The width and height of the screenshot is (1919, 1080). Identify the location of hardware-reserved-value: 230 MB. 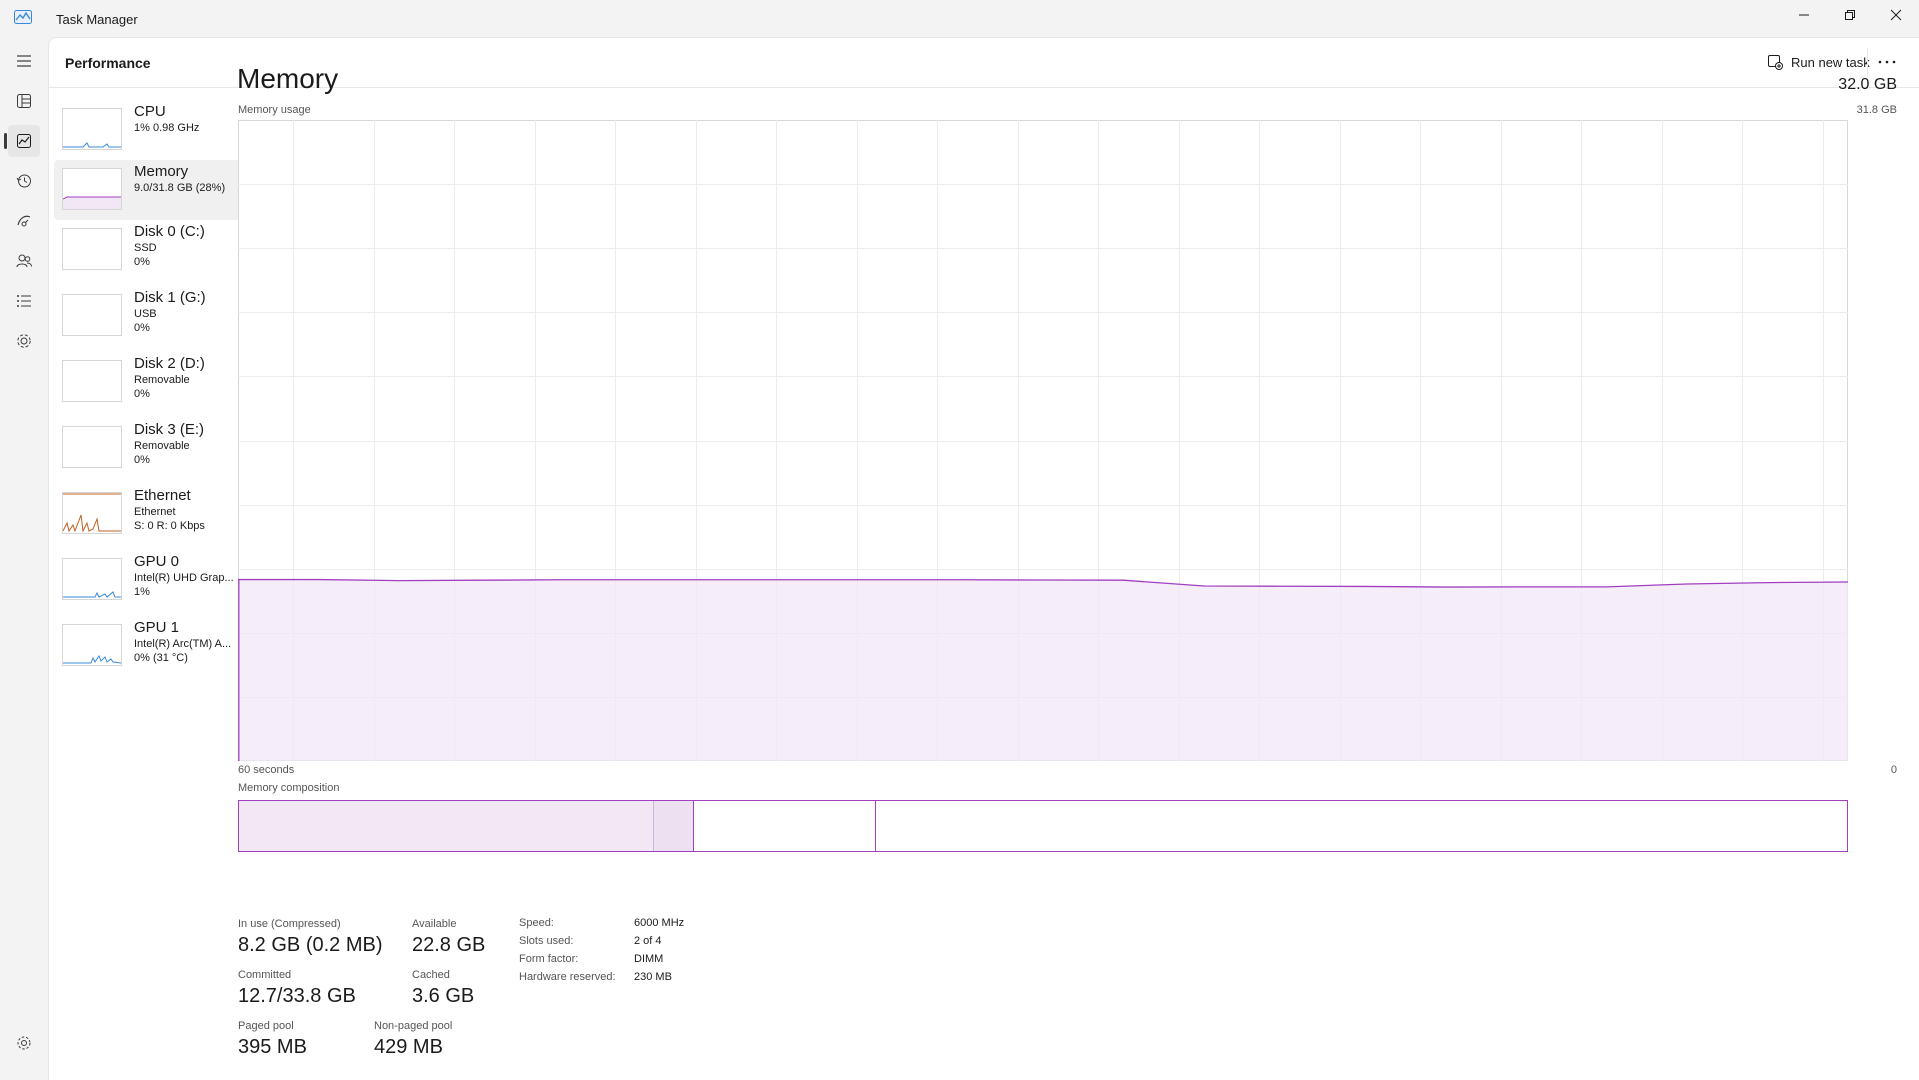
(653, 977).